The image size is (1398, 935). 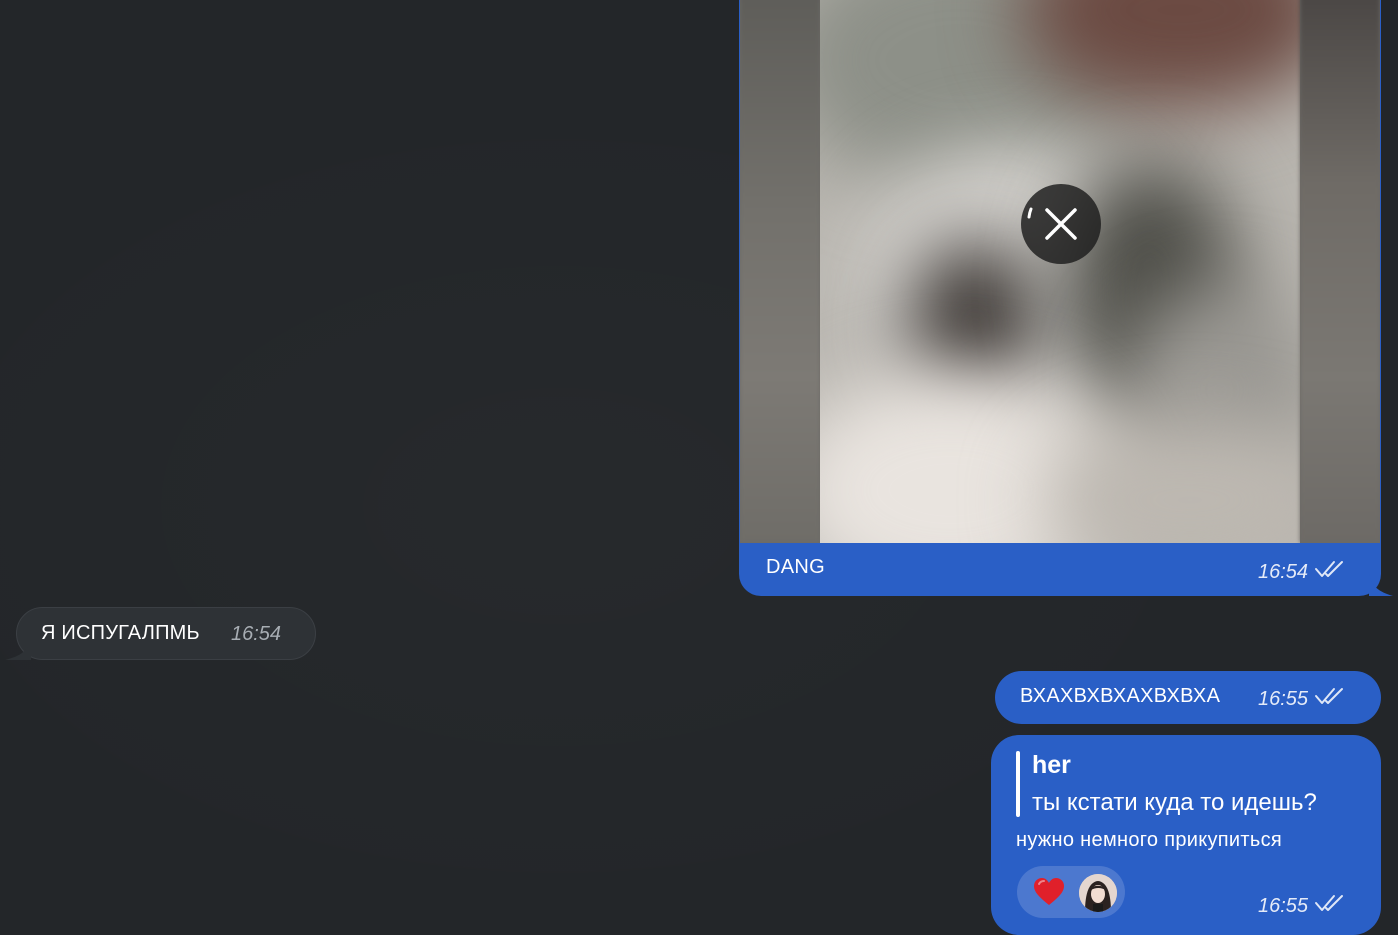 I want to click on message-meta: 16:54, so click(x=1301, y=572).